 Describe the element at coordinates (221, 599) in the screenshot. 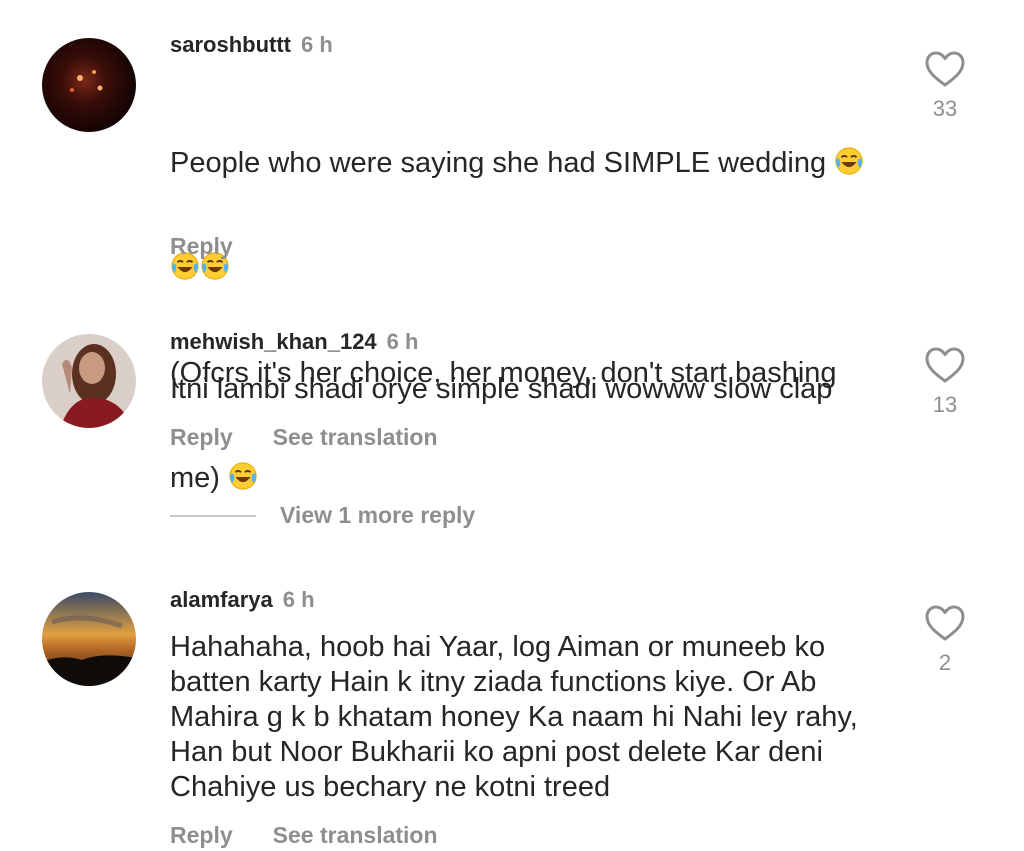

I see `username: alamfarya` at that location.